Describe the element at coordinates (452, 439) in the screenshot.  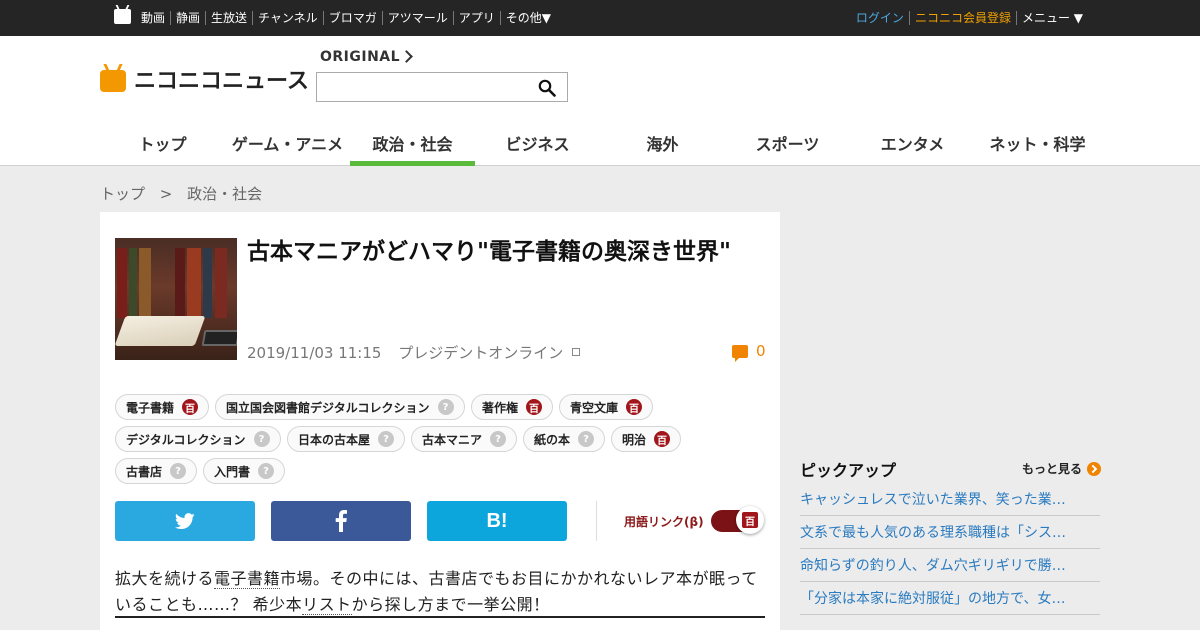
I see `tag-label: 古本マニア` at that location.